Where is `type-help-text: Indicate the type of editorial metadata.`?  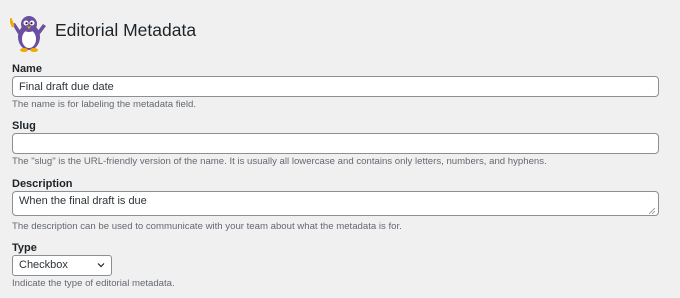 type-help-text: Indicate the type of editorial metadata. is located at coordinates (93, 283).